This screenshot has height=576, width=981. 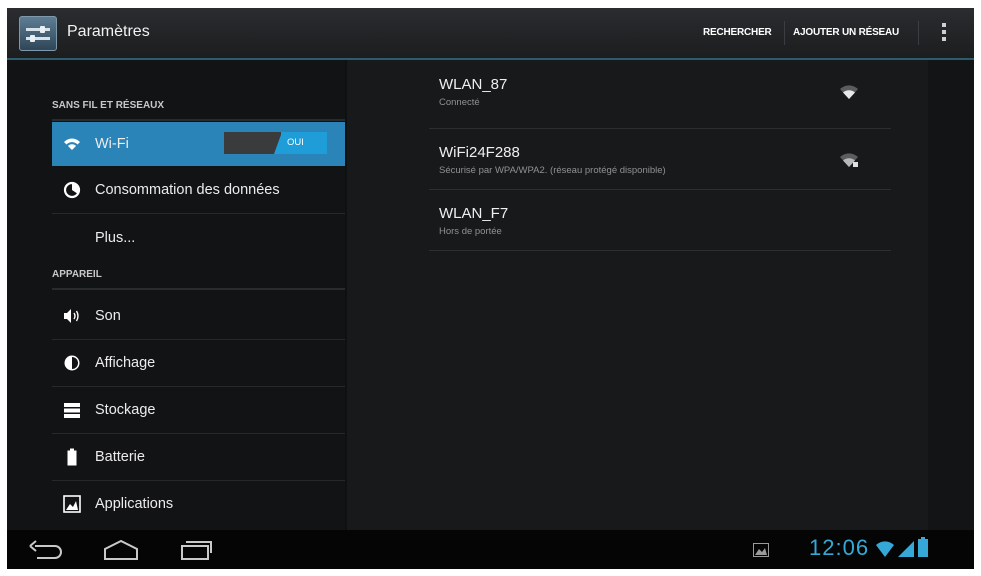 What do you see at coordinates (295, 142) in the screenshot?
I see `toggle-label: OUI` at bounding box center [295, 142].